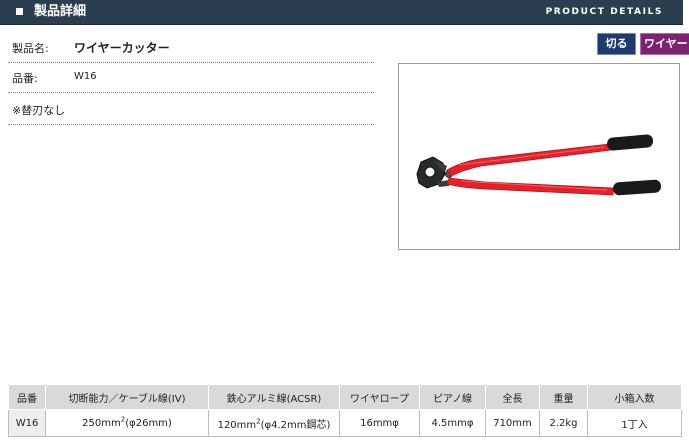 This screenshot has height=447, width=689. Describe the element at coordinates (634, 423) in the screenshot. I see `spec-cell-box-qty: 1丁入` at that location.